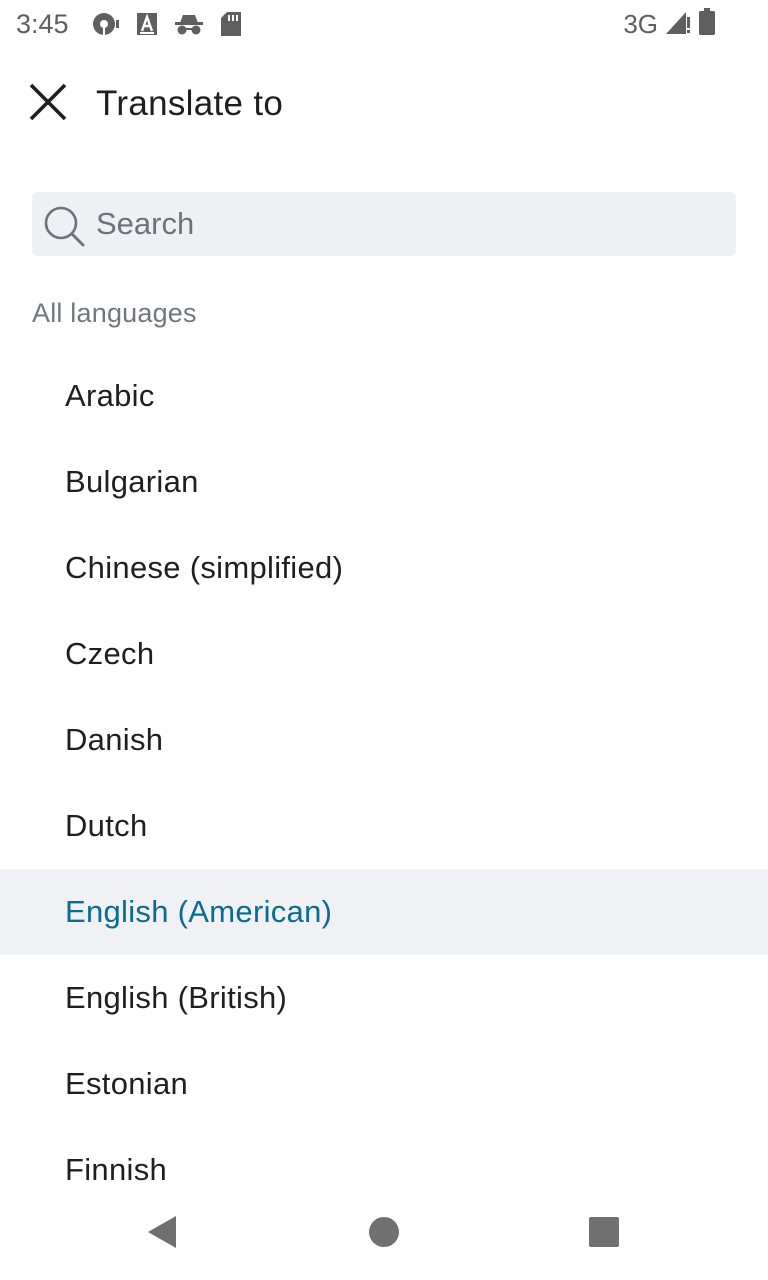  I want to click on text-a-icon, so click(147, 24).